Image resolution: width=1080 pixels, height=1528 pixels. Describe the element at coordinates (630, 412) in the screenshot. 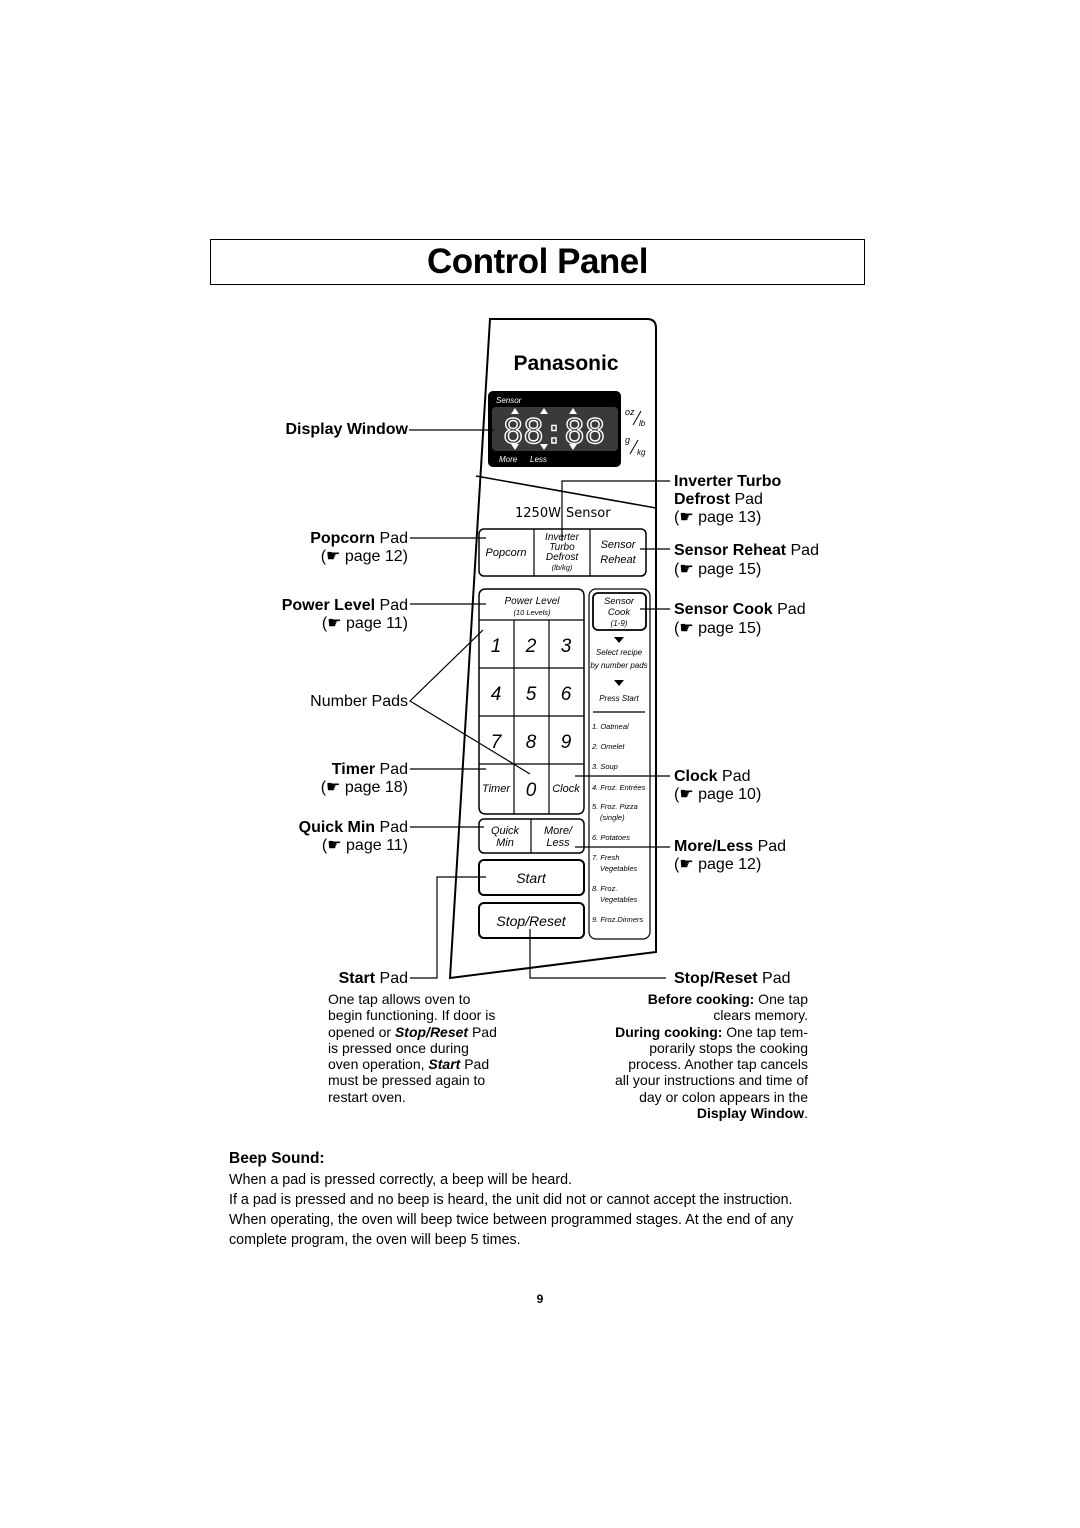

I see `svg-text: oz` at that location.